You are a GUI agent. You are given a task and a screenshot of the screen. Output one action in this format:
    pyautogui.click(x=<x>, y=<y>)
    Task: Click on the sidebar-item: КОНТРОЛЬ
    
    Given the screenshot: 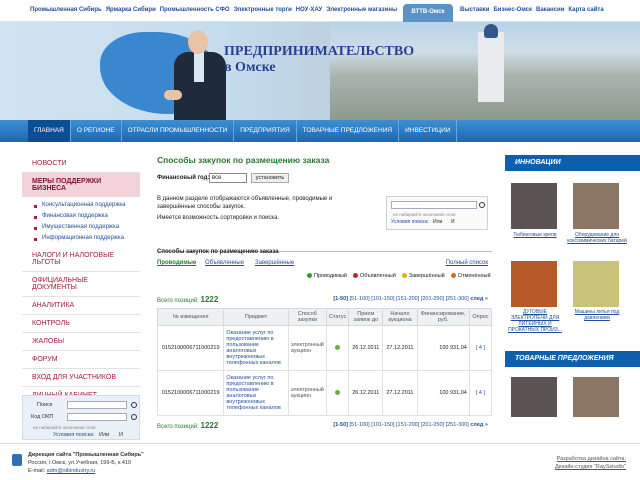 What is the action you would take?
    pyautogui.click(x=81, y=324)
    